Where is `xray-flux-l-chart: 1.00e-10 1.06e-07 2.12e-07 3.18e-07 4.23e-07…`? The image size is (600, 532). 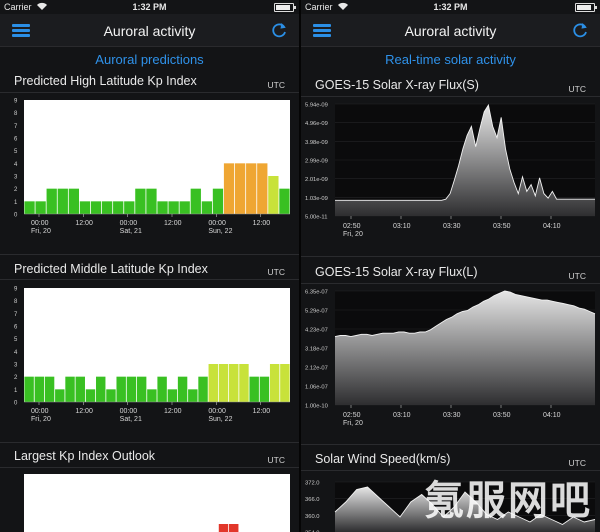 xray-flux-l-chart: 1.00e-10 1.06e-07 2.12e-07 3.18e-07 4.23e-07… is located at coordinates (450, 358).